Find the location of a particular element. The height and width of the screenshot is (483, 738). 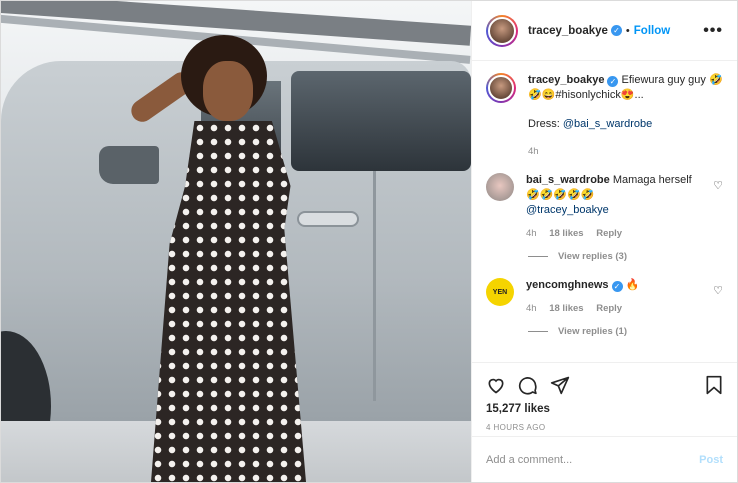

caption-dress-line: Dress: @bai_s_wardrobe is located at coordinates (625, 124).